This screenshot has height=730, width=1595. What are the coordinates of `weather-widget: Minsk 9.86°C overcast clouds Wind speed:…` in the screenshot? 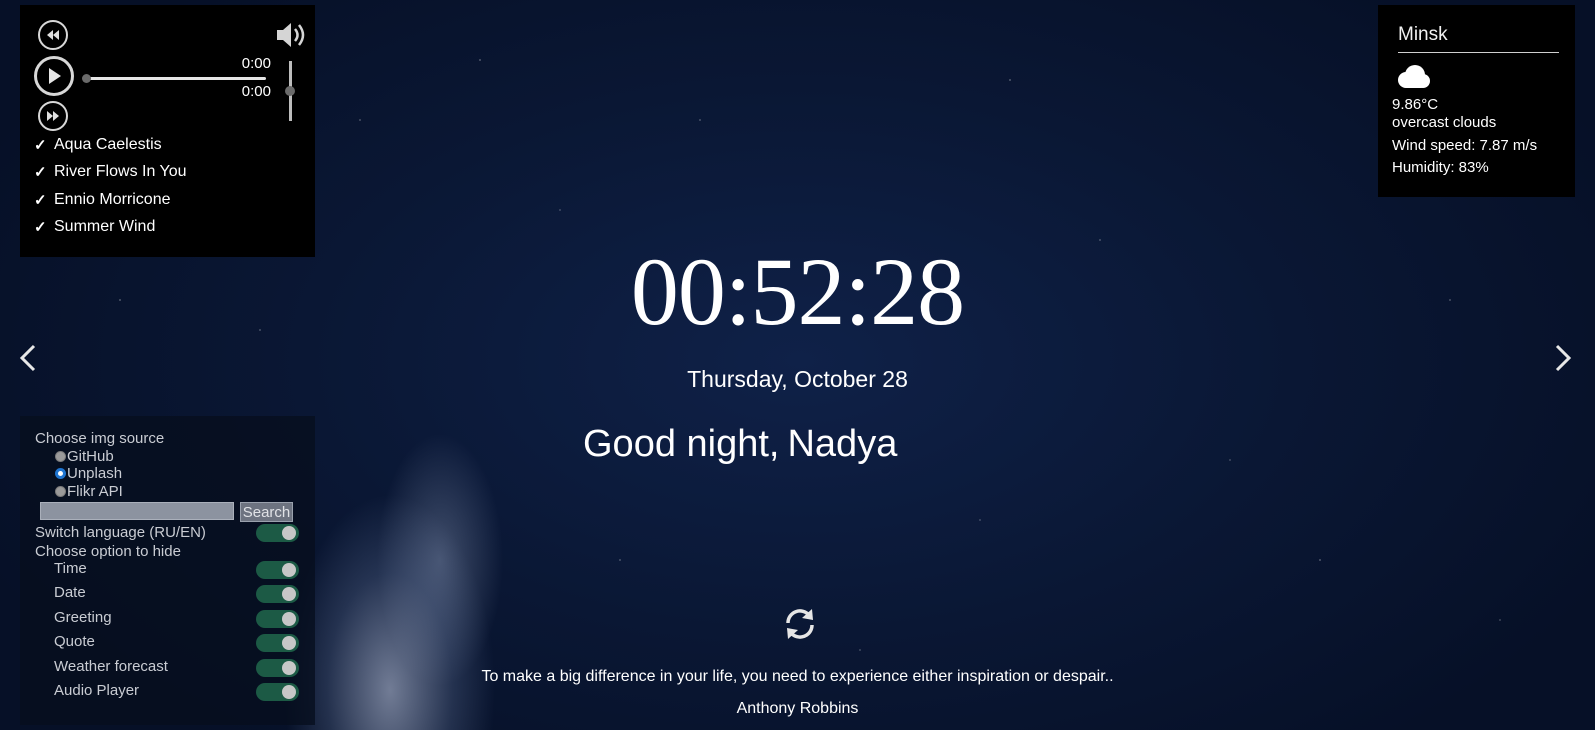 It's located at (1476, 101).